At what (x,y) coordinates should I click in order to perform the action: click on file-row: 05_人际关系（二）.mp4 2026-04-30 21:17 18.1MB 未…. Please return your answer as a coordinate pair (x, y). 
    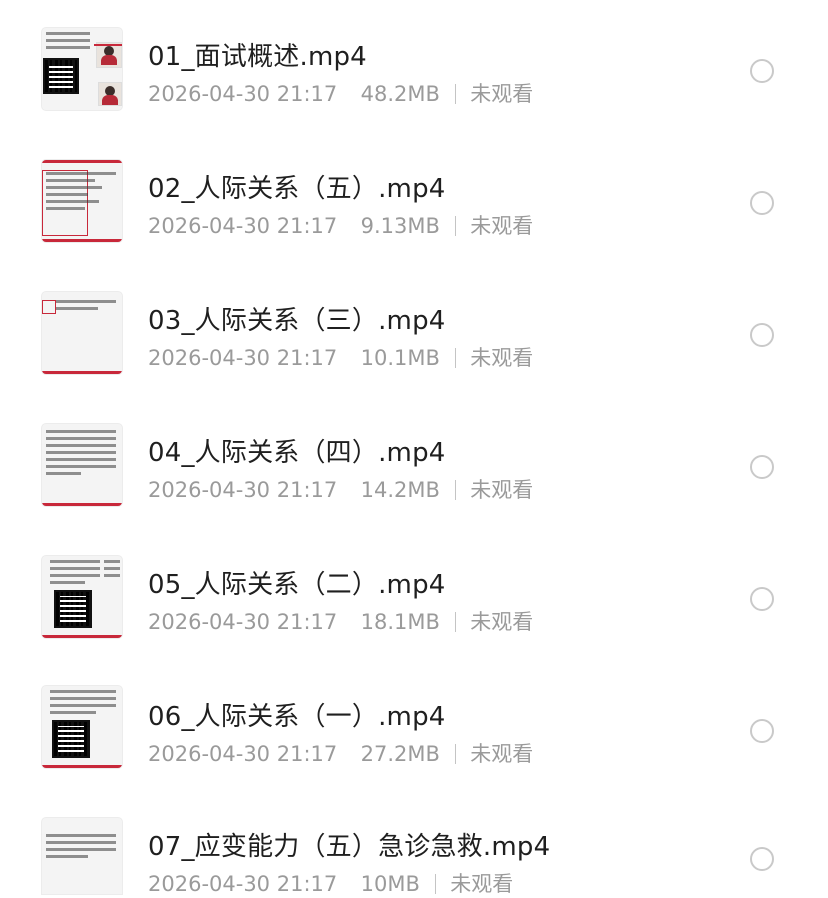
    Looking at the image, I should click on (414, 598).